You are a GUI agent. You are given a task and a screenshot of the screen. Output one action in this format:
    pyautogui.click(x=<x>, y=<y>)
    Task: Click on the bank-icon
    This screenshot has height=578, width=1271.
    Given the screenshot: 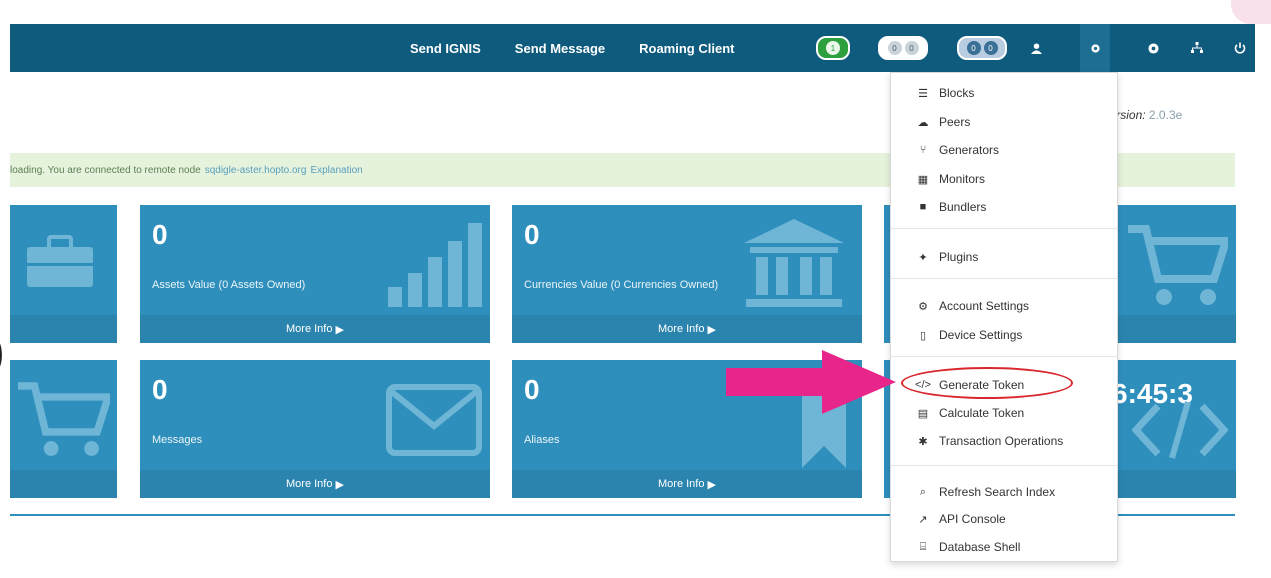 What is the action you would take?
    pyautogui.click(x=794, y=263)
    